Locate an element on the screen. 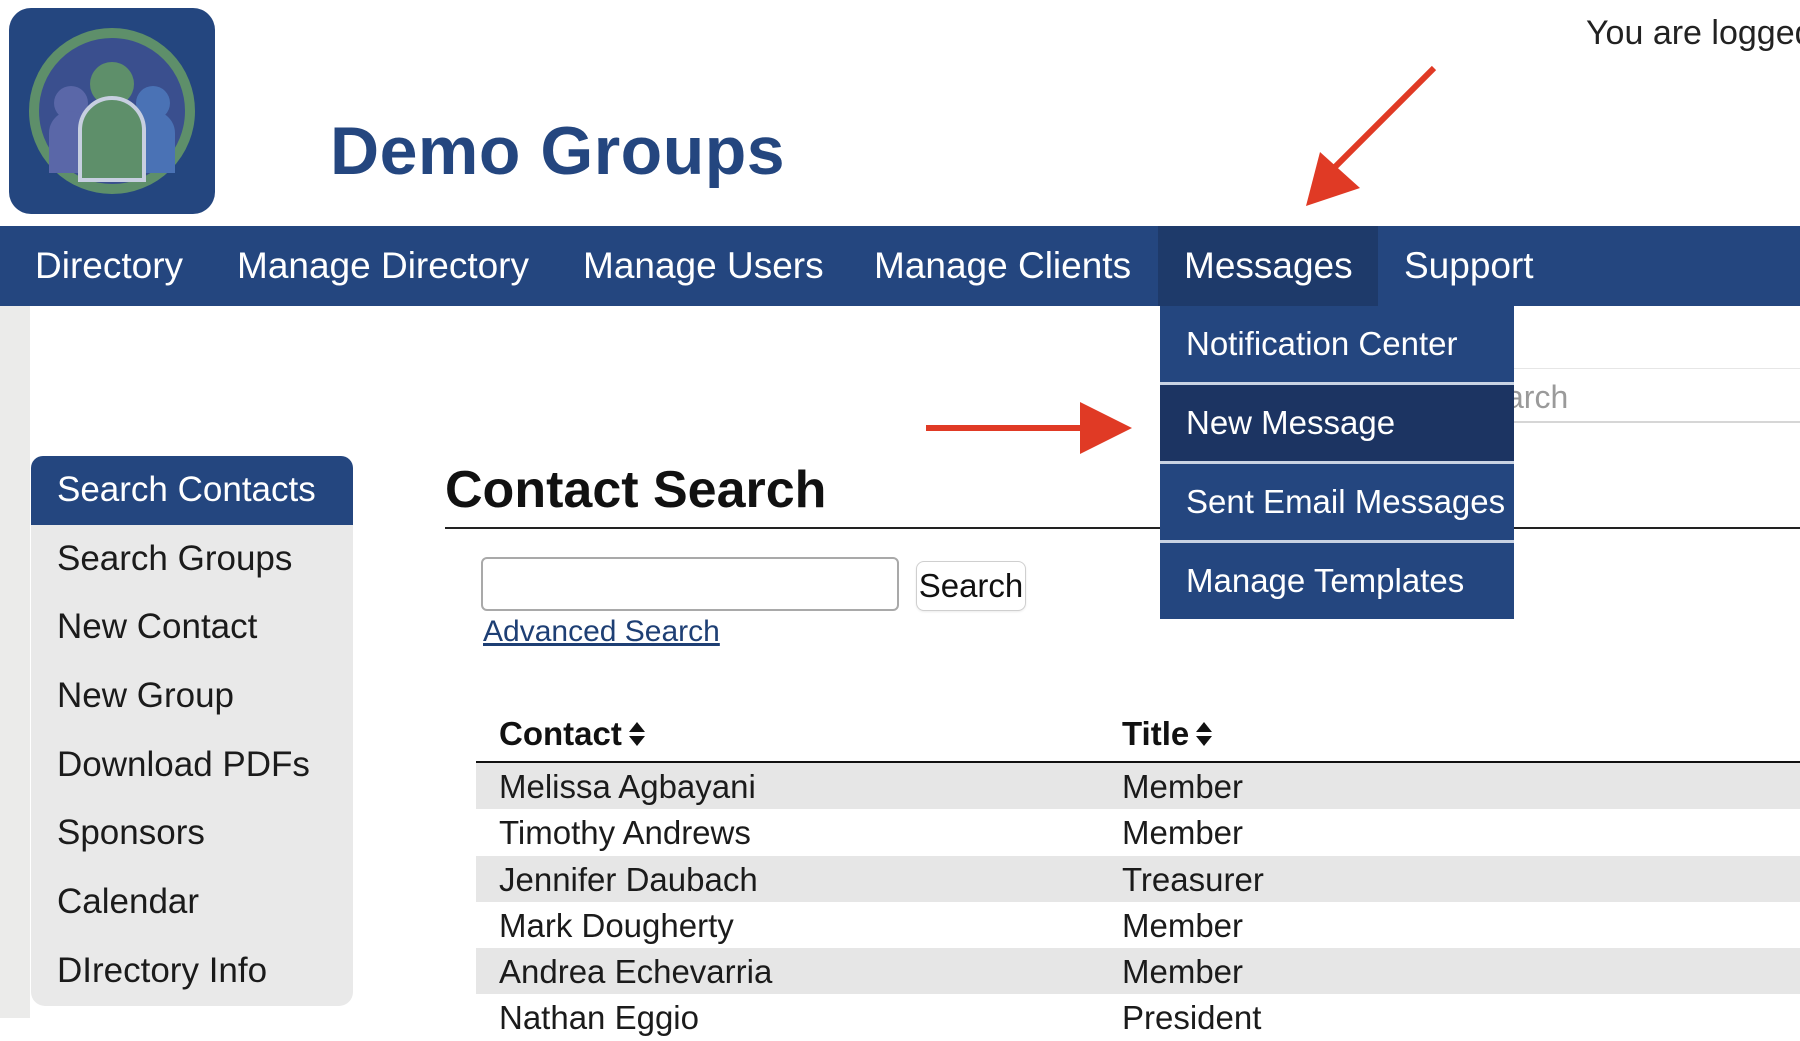  column-header-title: Title is located at coordinates (1167, 734).